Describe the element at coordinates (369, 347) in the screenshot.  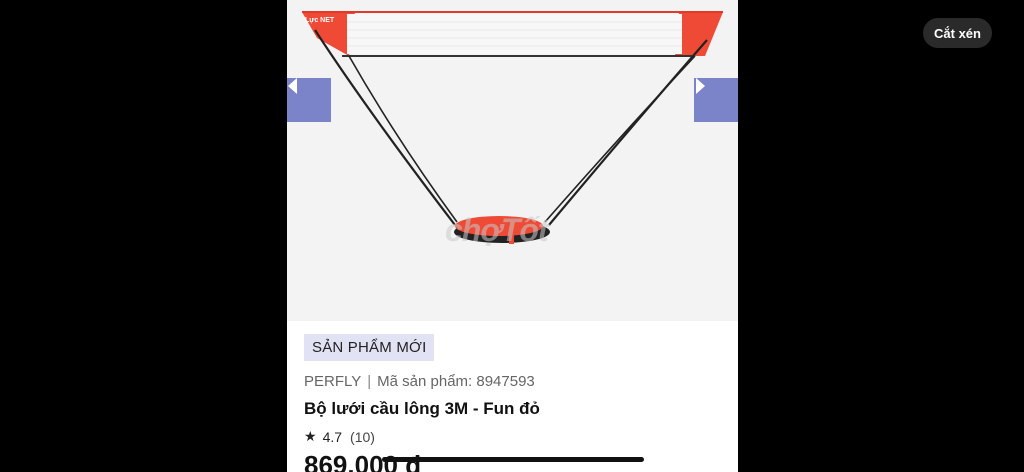
I see `new-product-badge: SẢN PHẨM MỚI` at that location.